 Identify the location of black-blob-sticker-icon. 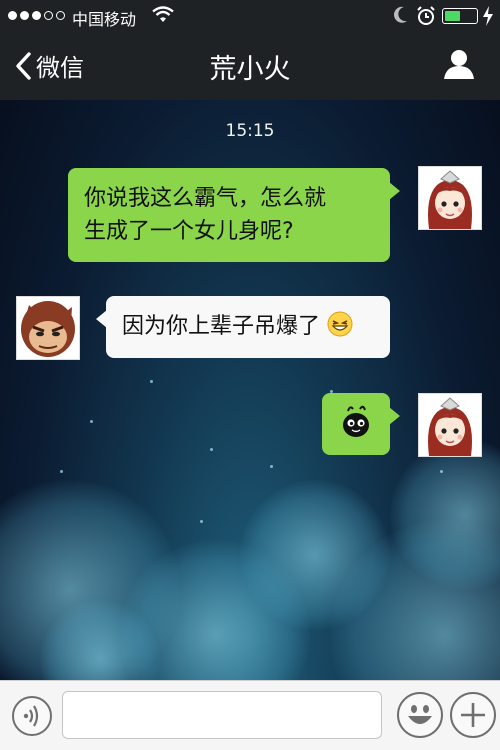
(356, 421).